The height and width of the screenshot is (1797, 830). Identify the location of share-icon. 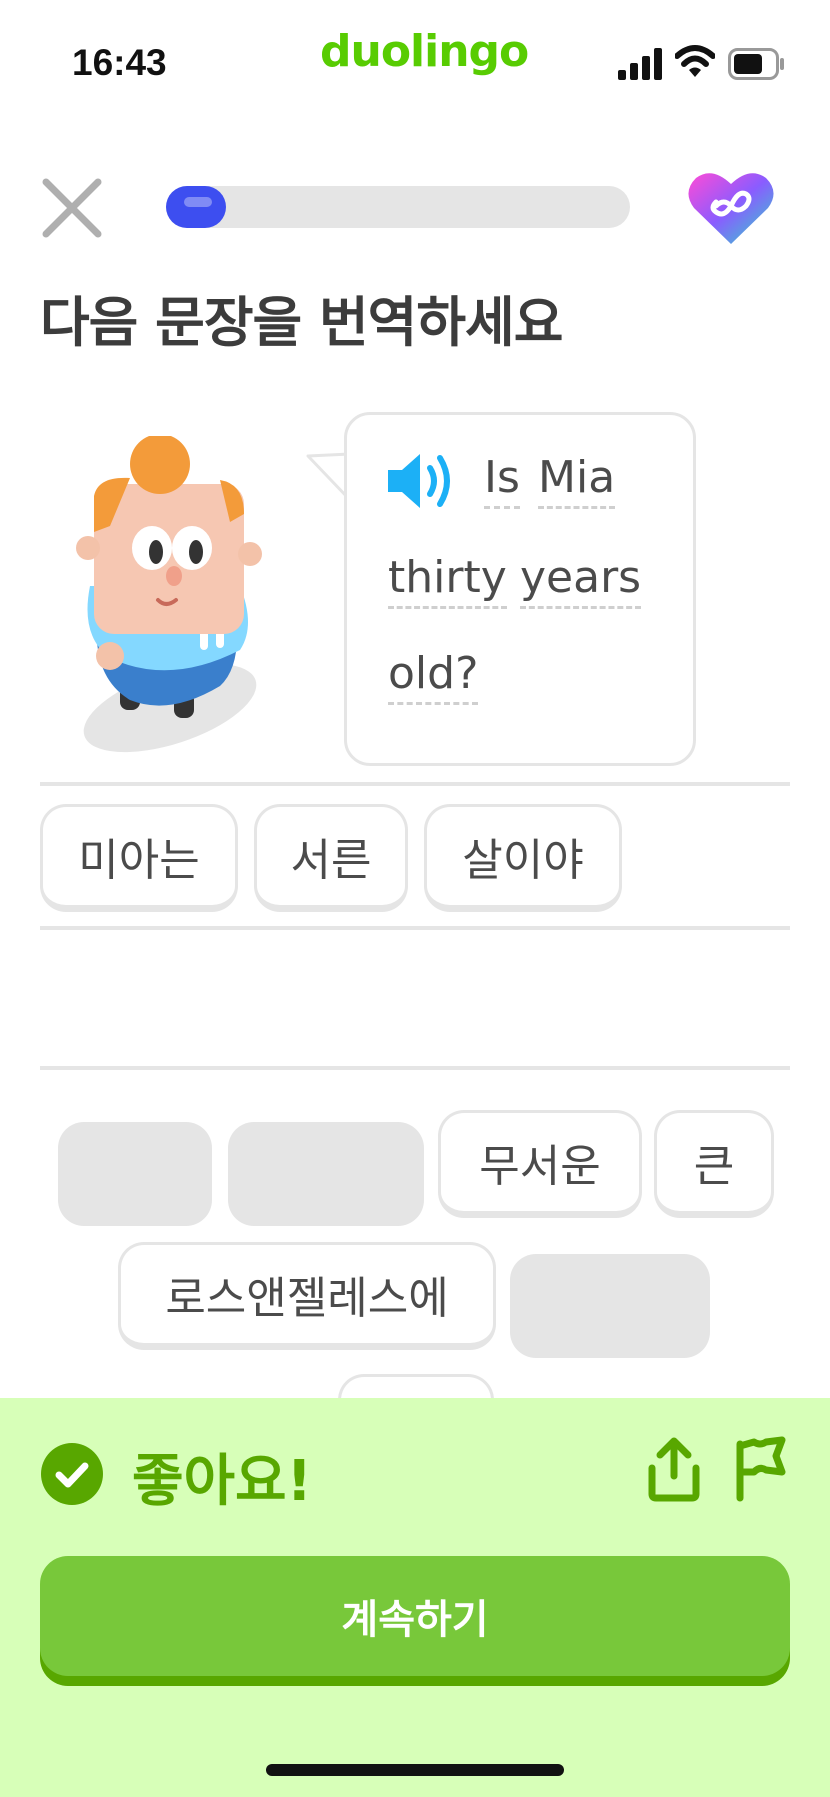
(674, 1469).